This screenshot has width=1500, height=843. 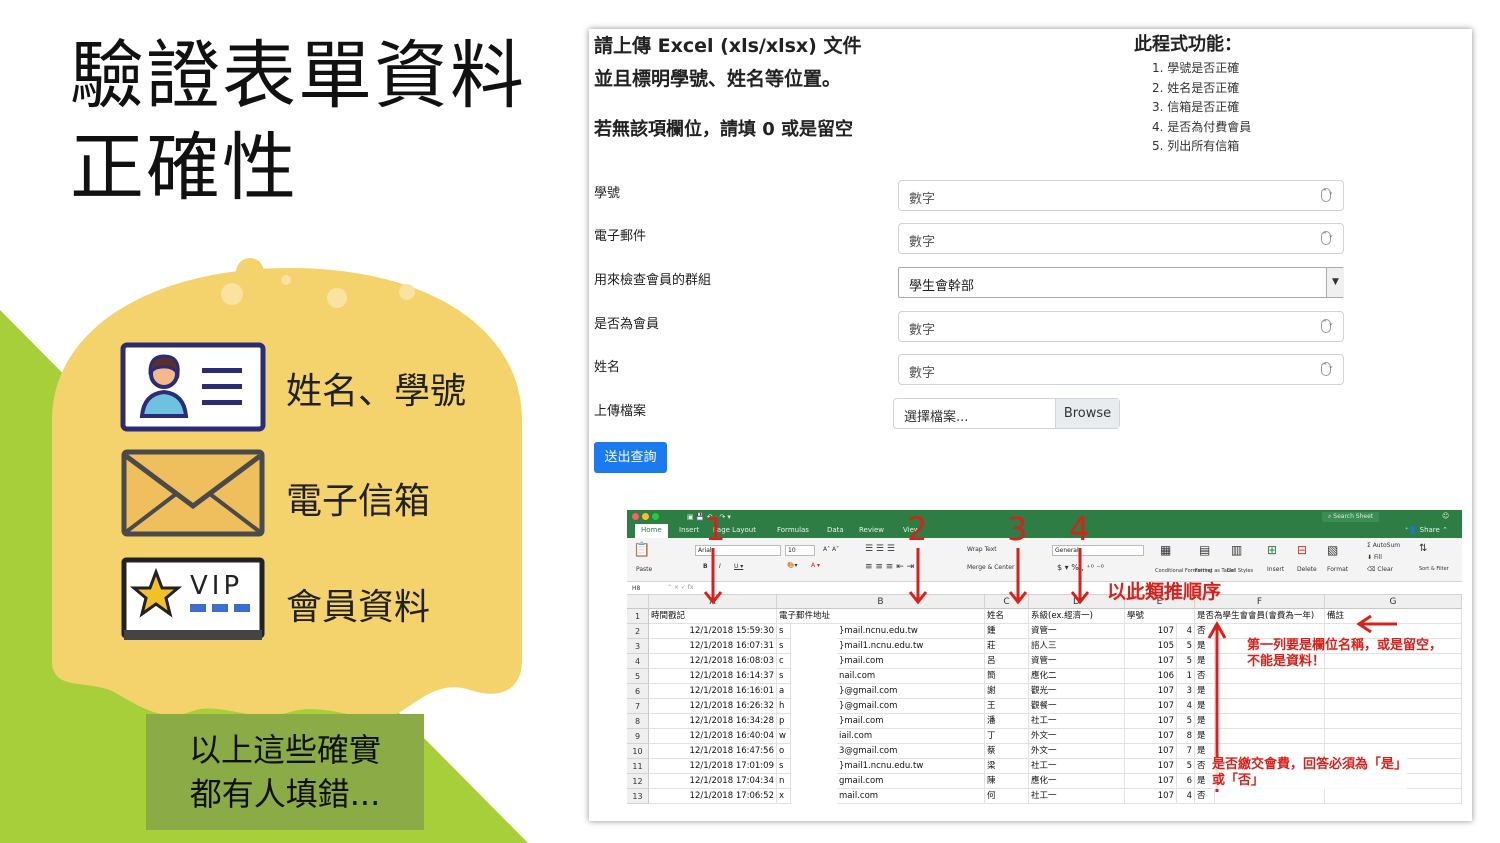 I want to click on field-label: 是否為會員, so click(x=627, y=324).